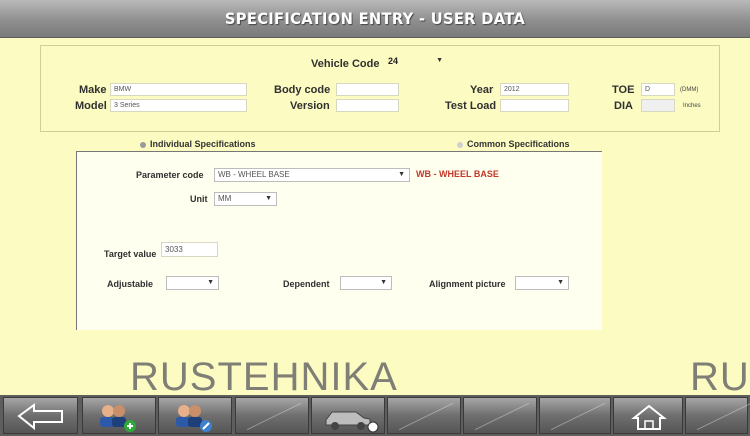  I want to click on year-field: 2012, so click(534, 89).